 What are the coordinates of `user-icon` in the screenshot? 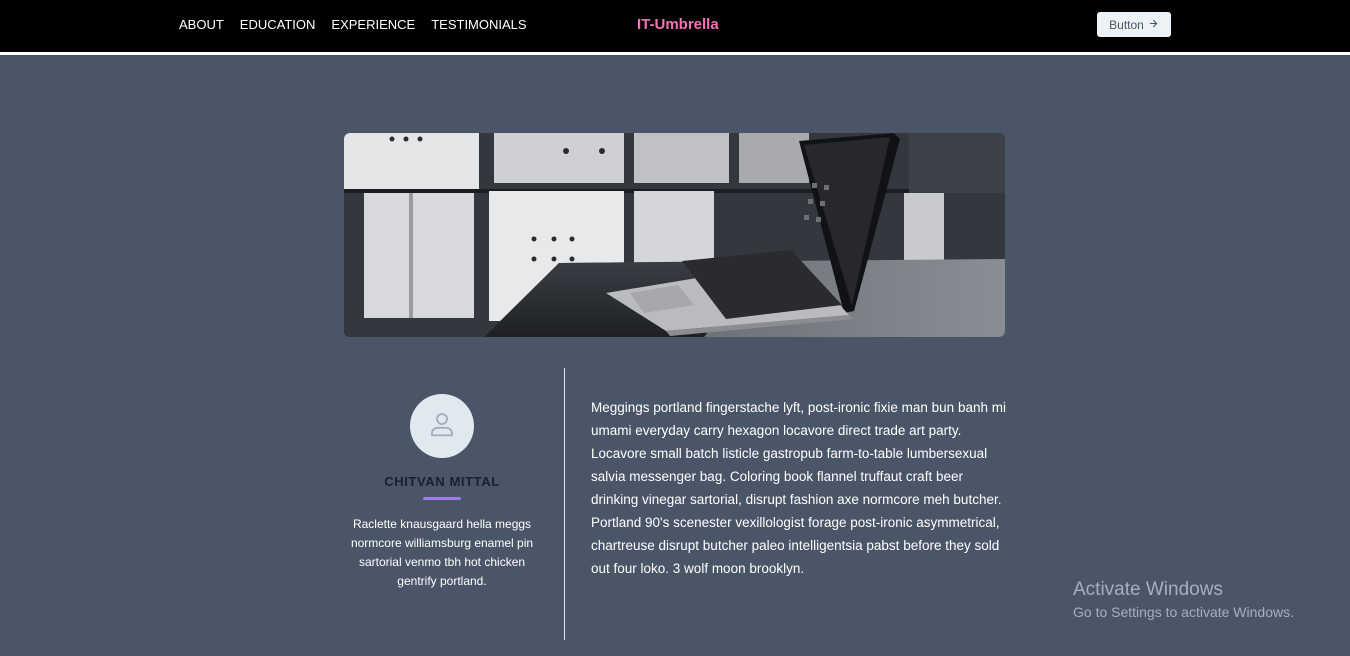 It's located at (442, 426).